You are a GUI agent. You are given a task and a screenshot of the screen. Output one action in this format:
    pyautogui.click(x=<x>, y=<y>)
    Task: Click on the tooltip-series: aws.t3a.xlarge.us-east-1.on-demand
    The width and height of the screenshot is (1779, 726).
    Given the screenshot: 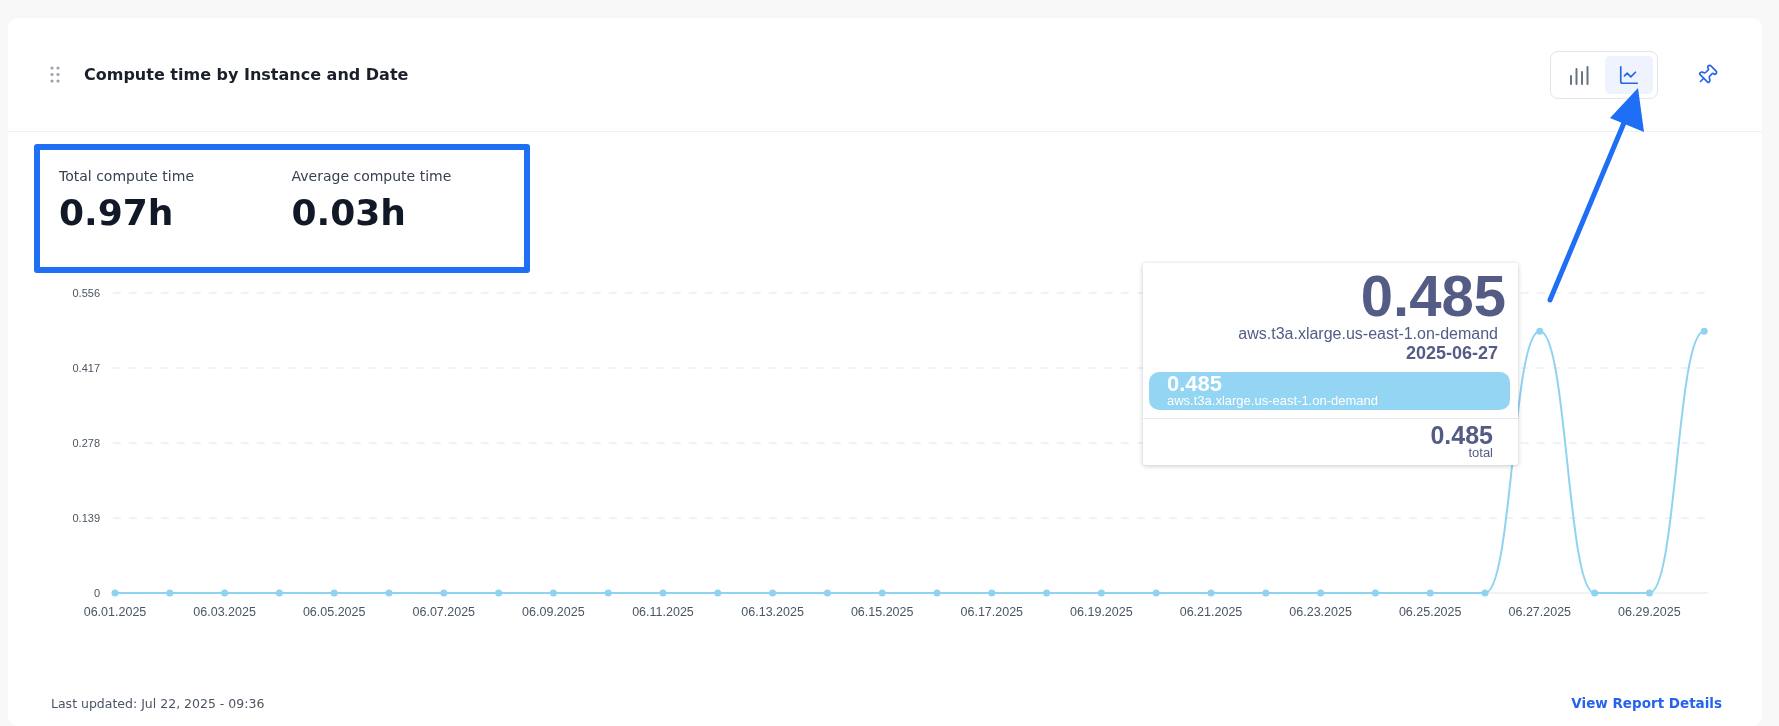 What is the action you would take?
    pyautogui.click(x=1368, y=334)
    